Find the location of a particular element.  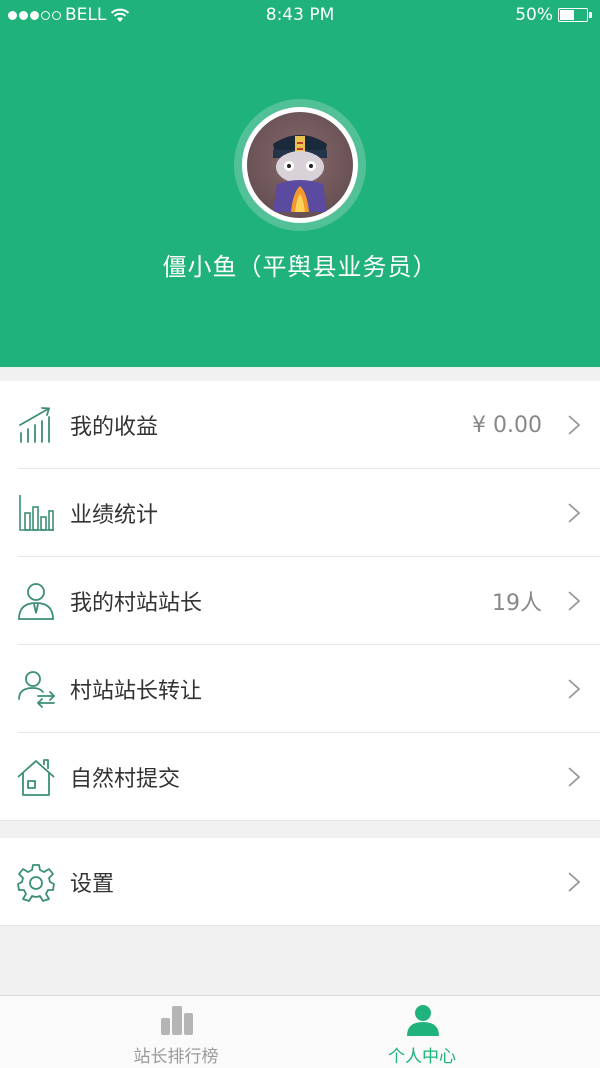

tab-profile: 个人中心 is located at coordinates (422, 1032).